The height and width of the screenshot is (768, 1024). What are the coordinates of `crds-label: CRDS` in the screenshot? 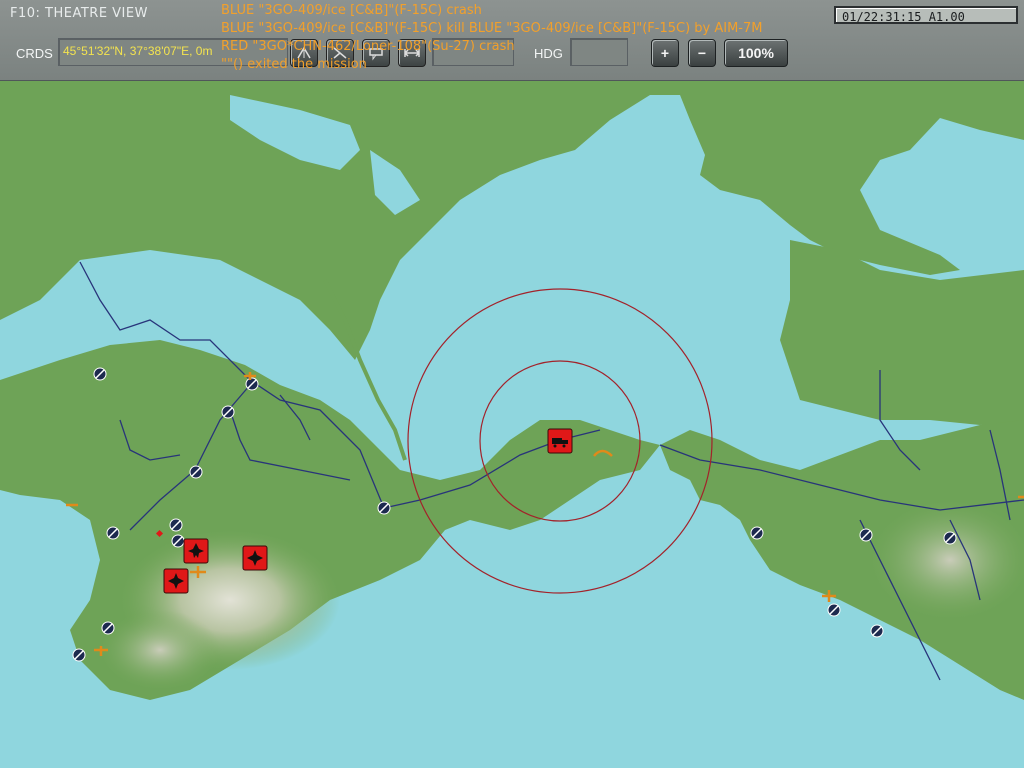 It's located at (34, 53).